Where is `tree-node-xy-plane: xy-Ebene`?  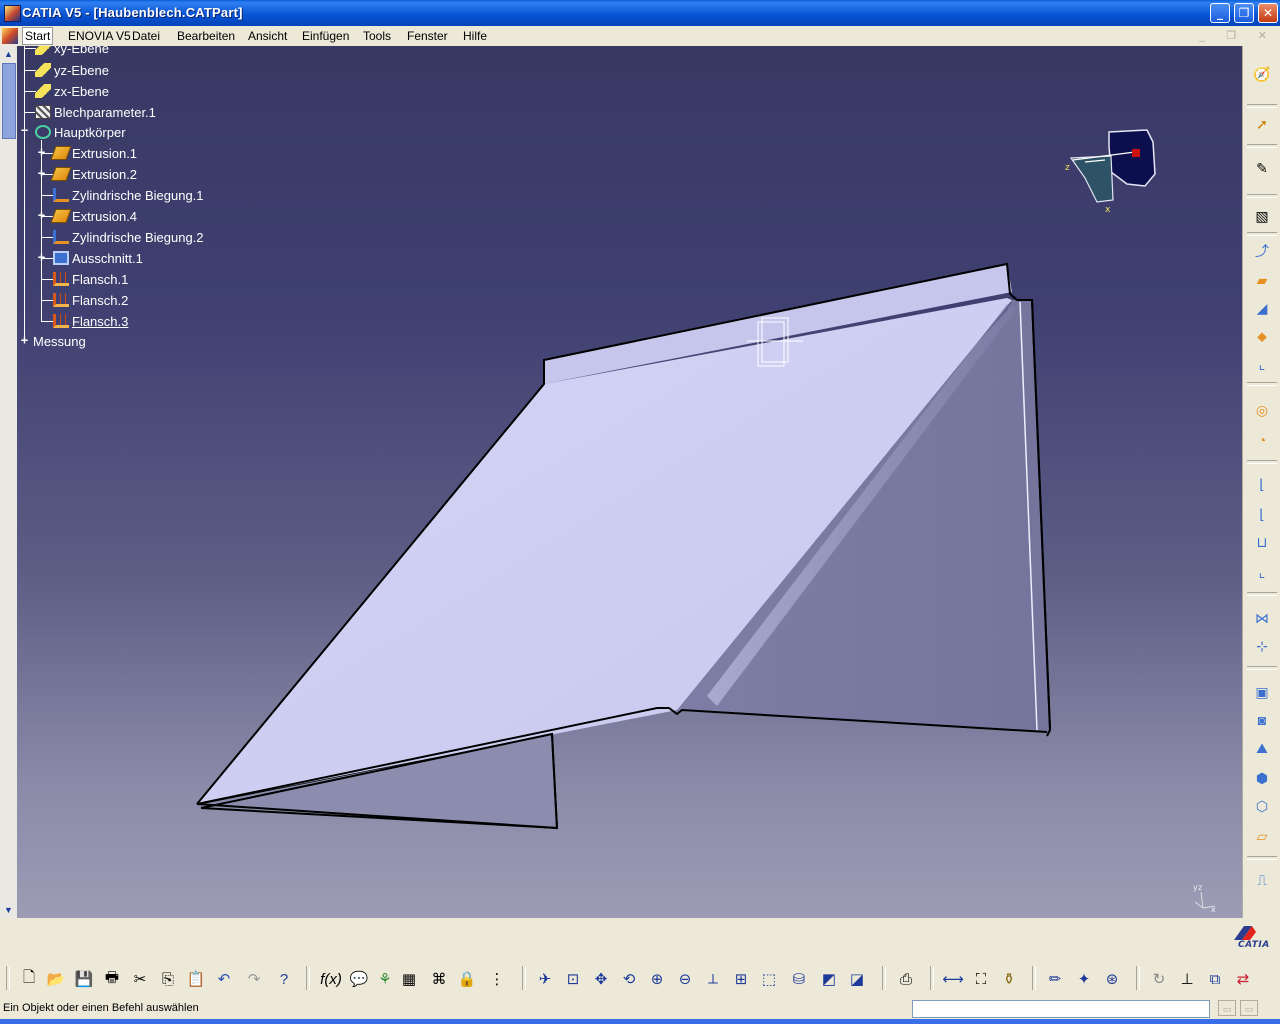
tree-node-xy-plane: xy-Ebene is located at coordinates (72, 51).